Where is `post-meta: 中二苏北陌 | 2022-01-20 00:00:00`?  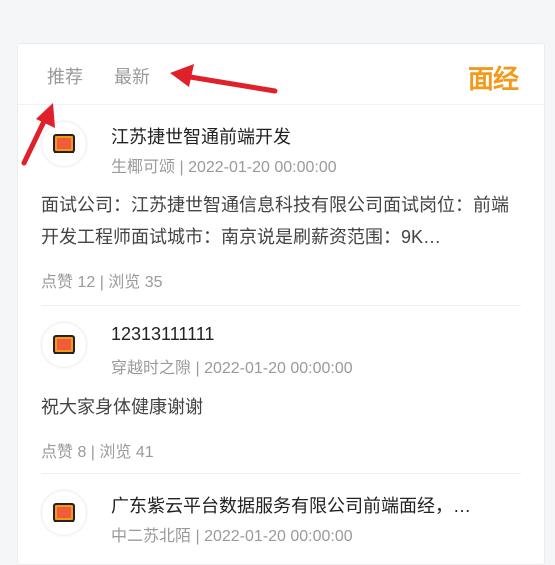 post-meta: 中二苏北陌 | 2022-01-20 00:00:00 is located at coordinates (232, 534).